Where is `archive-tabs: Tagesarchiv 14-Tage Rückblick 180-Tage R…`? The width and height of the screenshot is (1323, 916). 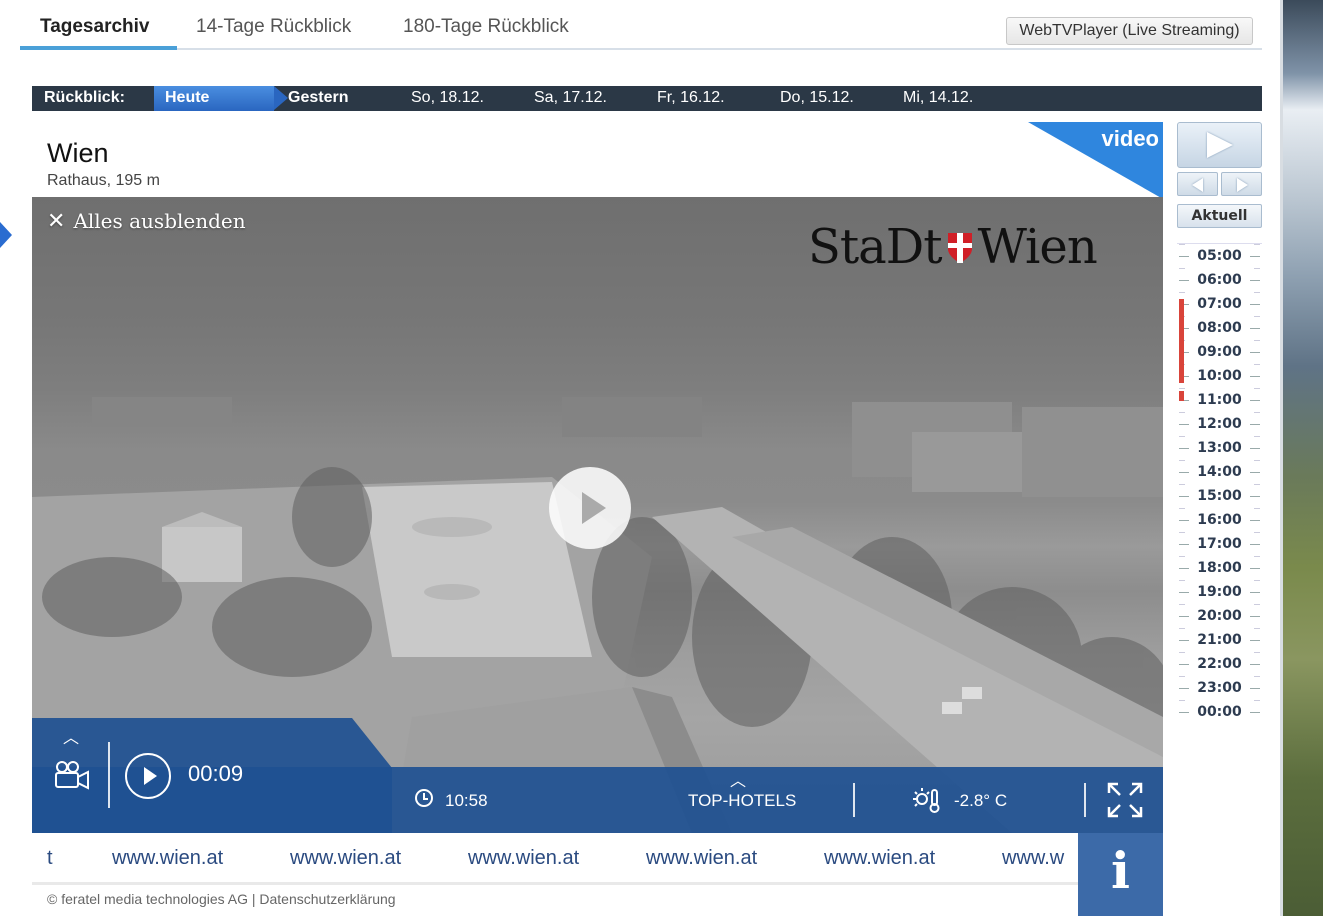
archive-tabs: Tagesarchiv 14-Tage Rückblick 180-Tage R… is located at coordinates (641, 25).